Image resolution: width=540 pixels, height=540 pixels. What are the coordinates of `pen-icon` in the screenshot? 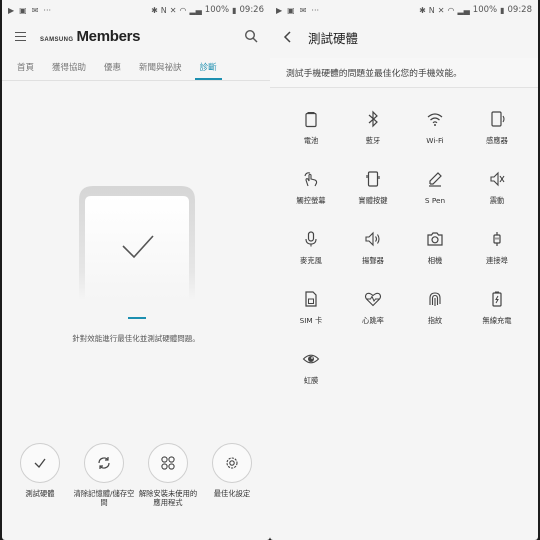 It's located at (435, 179).